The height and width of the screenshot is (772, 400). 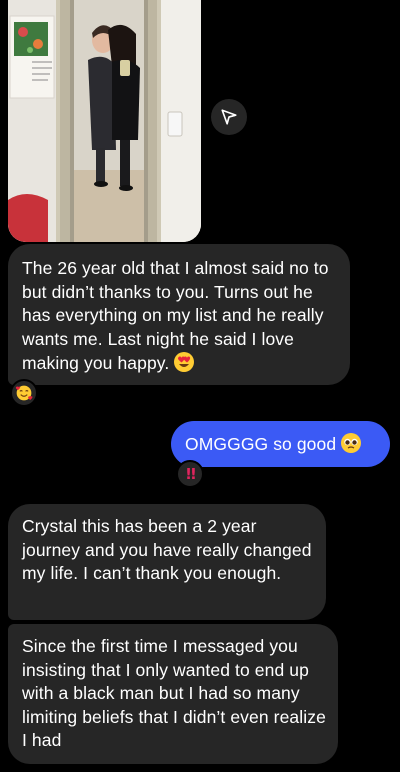 I want to click on share-button, so click(x=229, y=117).